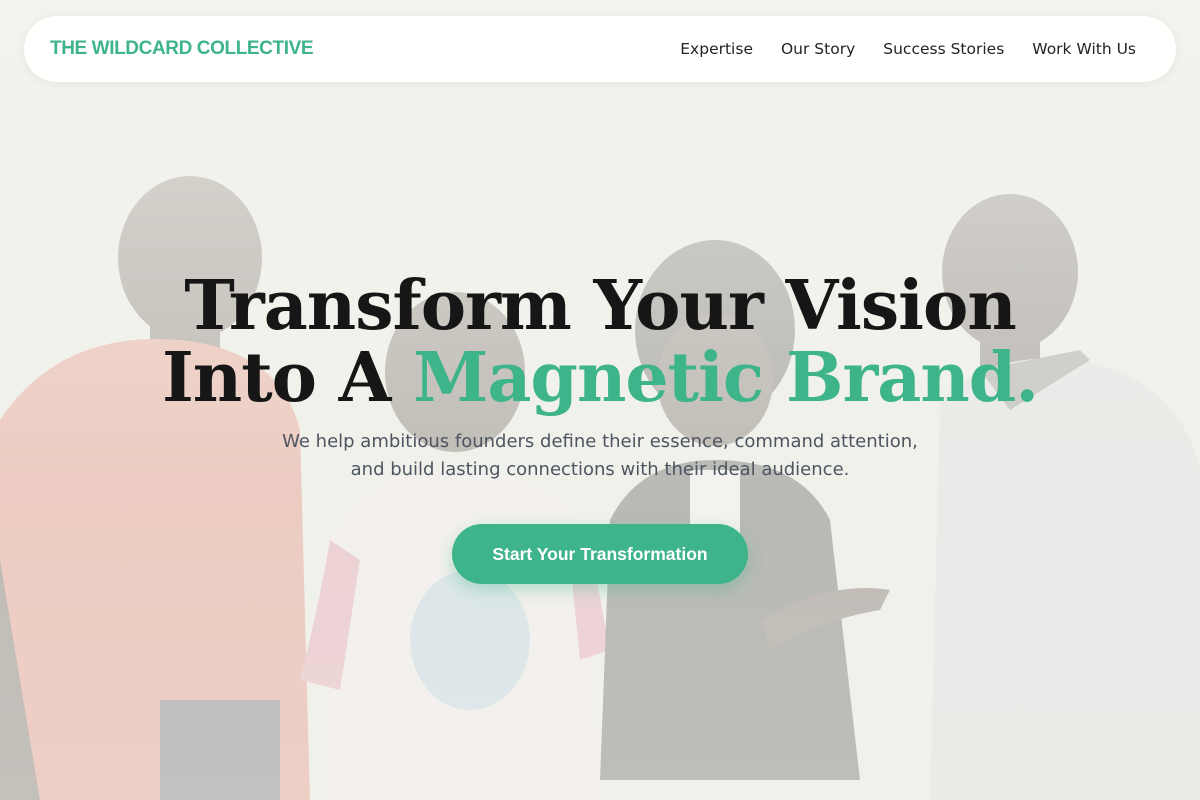  Describe the element at coordinates (600, 554) in the screenshot. I see `start-transformation-button: Start Your Transformation` at that location.